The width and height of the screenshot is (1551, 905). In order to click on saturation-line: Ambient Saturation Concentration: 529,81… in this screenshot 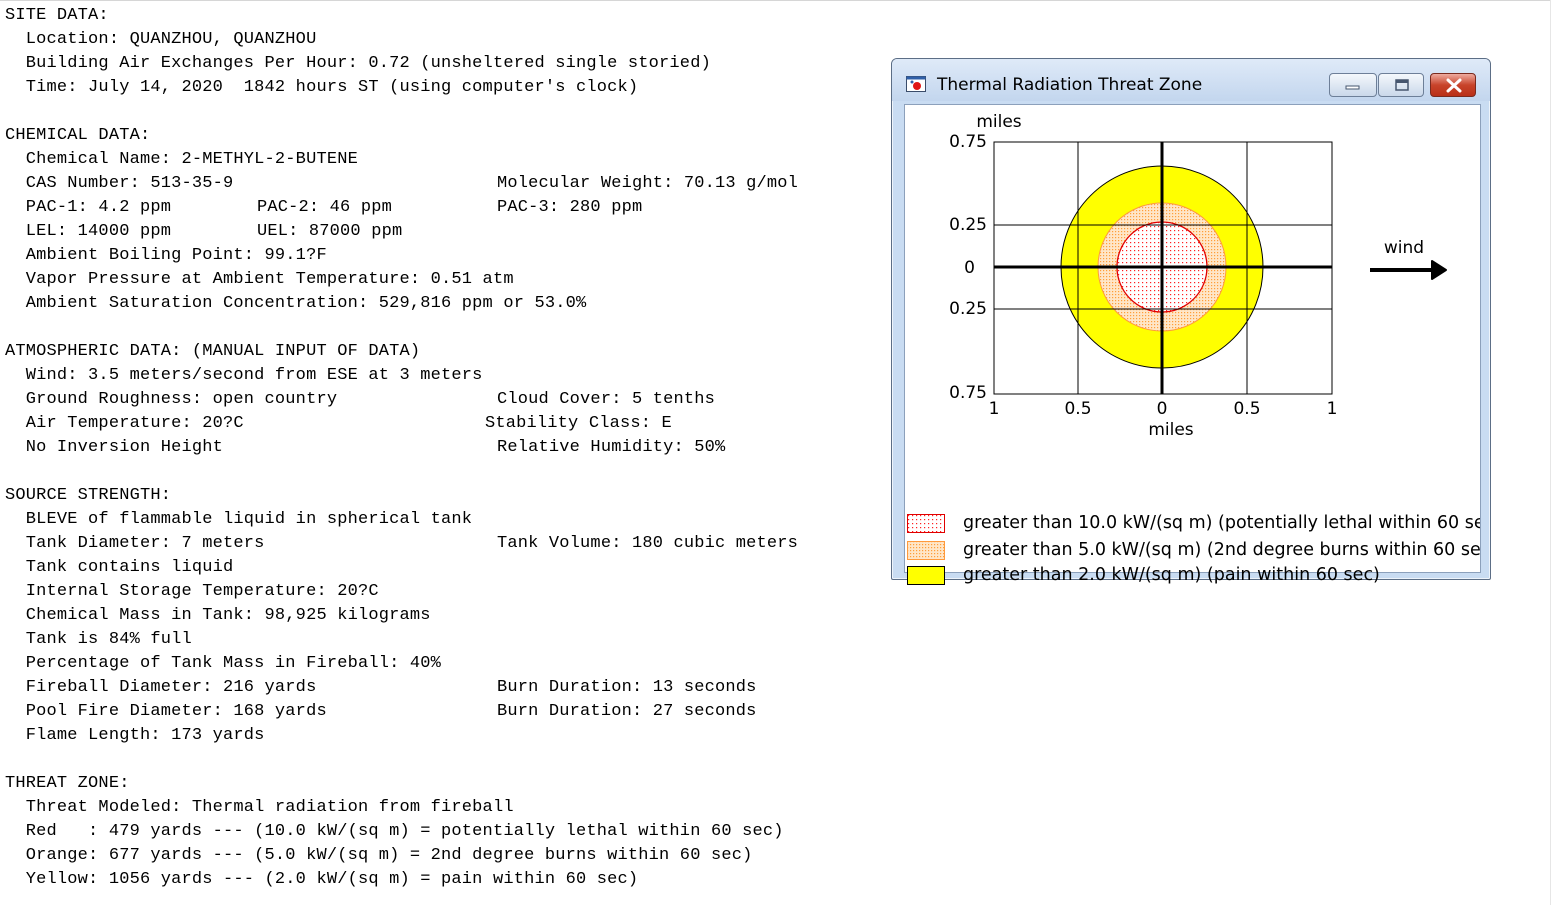, I will do `click(296, 303)`.